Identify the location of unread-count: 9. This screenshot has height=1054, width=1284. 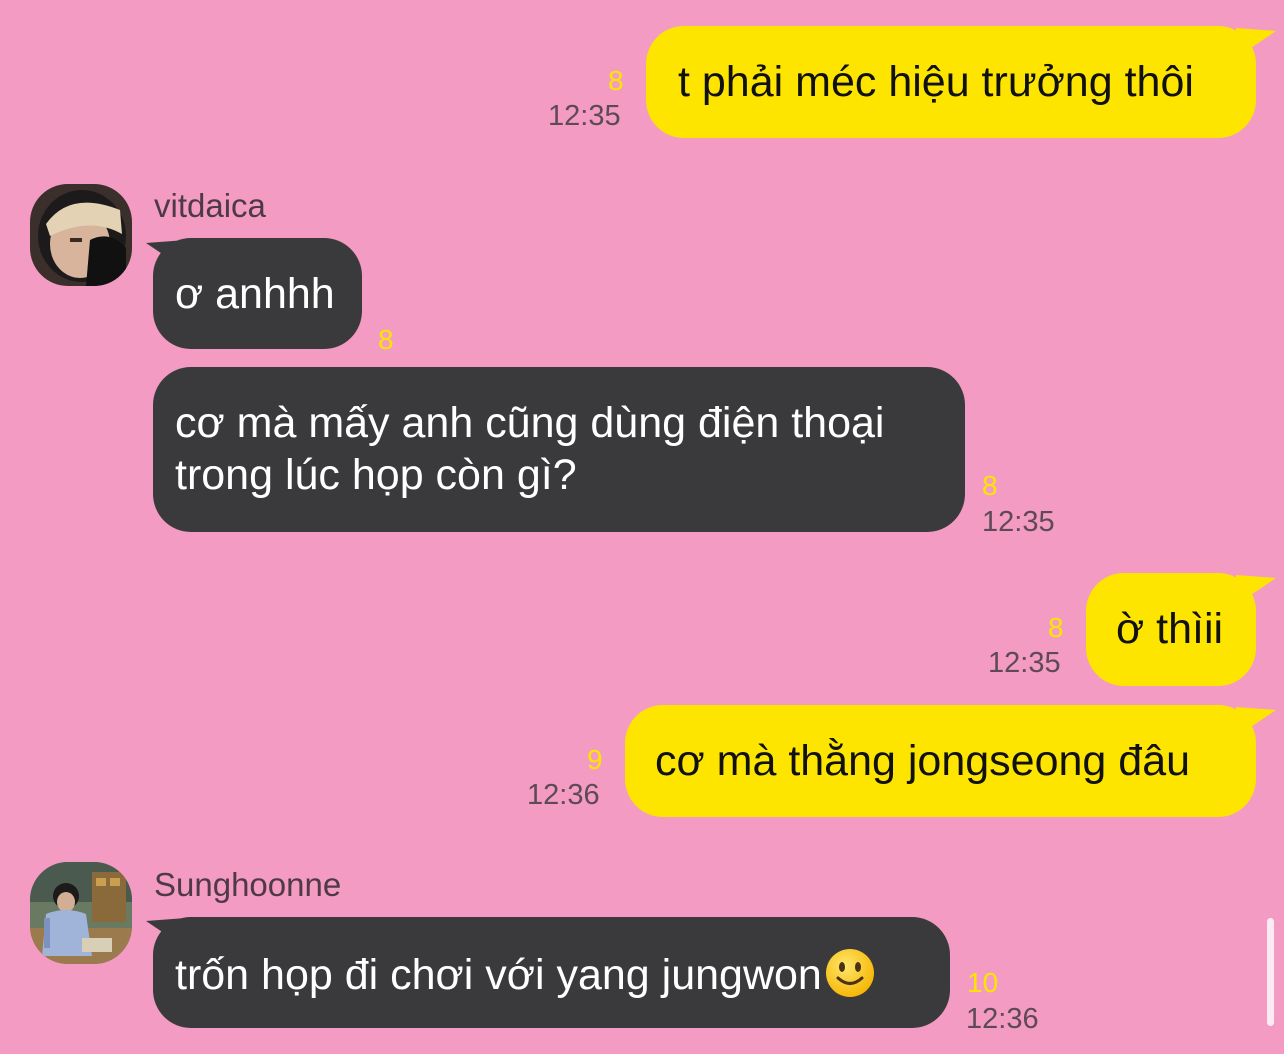
(595, 759).